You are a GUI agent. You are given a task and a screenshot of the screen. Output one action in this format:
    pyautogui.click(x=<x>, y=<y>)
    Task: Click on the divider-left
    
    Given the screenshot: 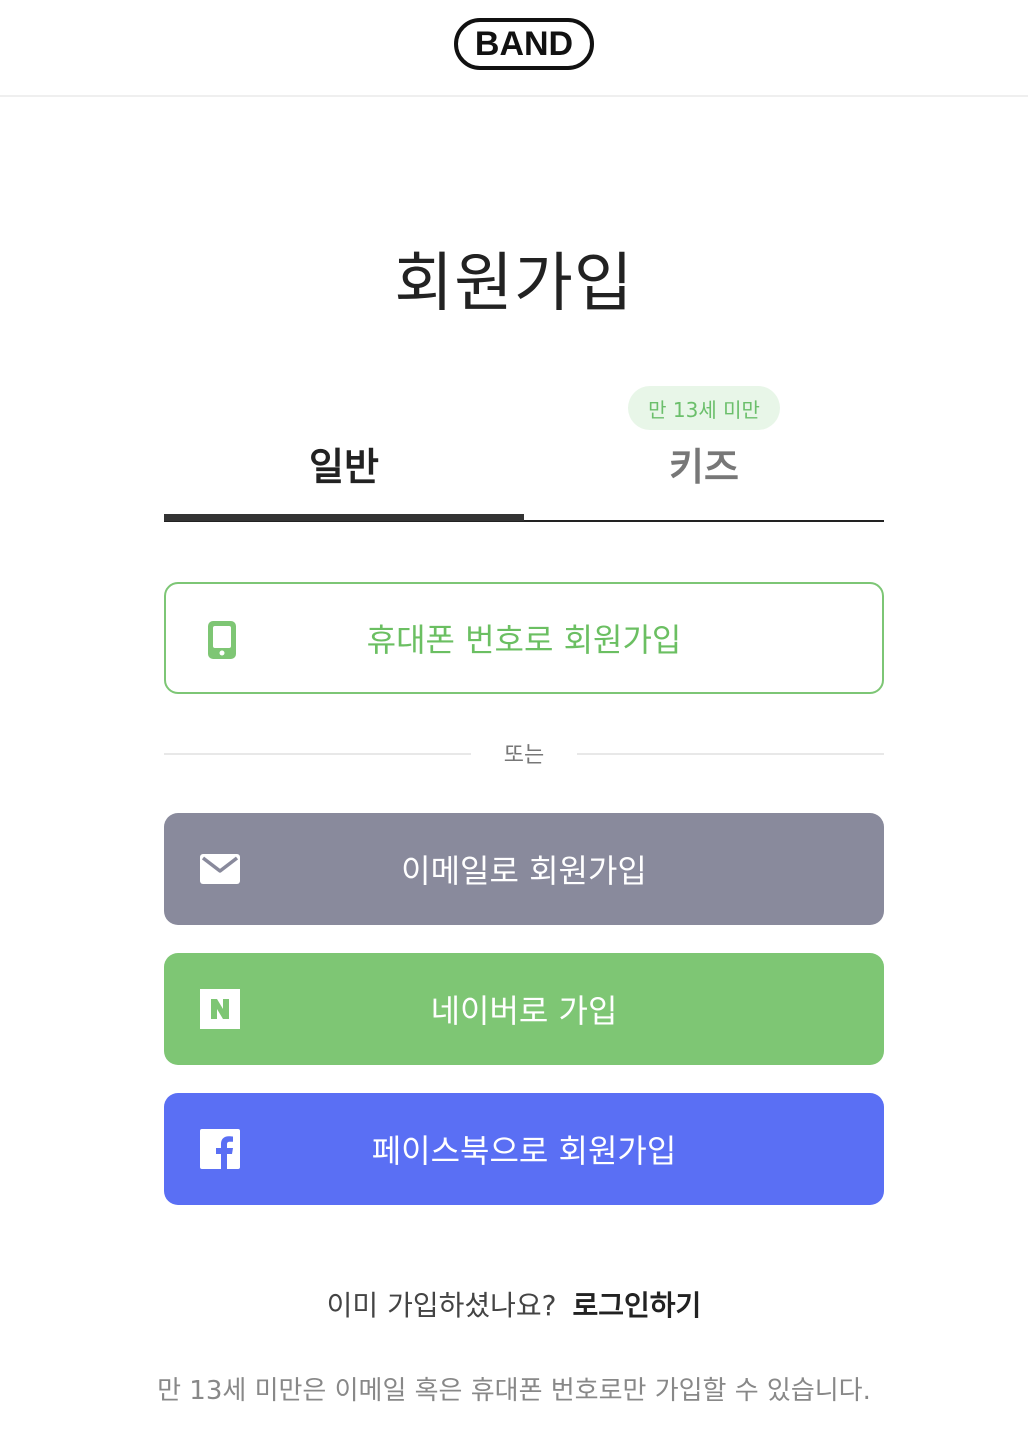 What is the action you would take?
    pyautogui.click(x=317, y=754)
    